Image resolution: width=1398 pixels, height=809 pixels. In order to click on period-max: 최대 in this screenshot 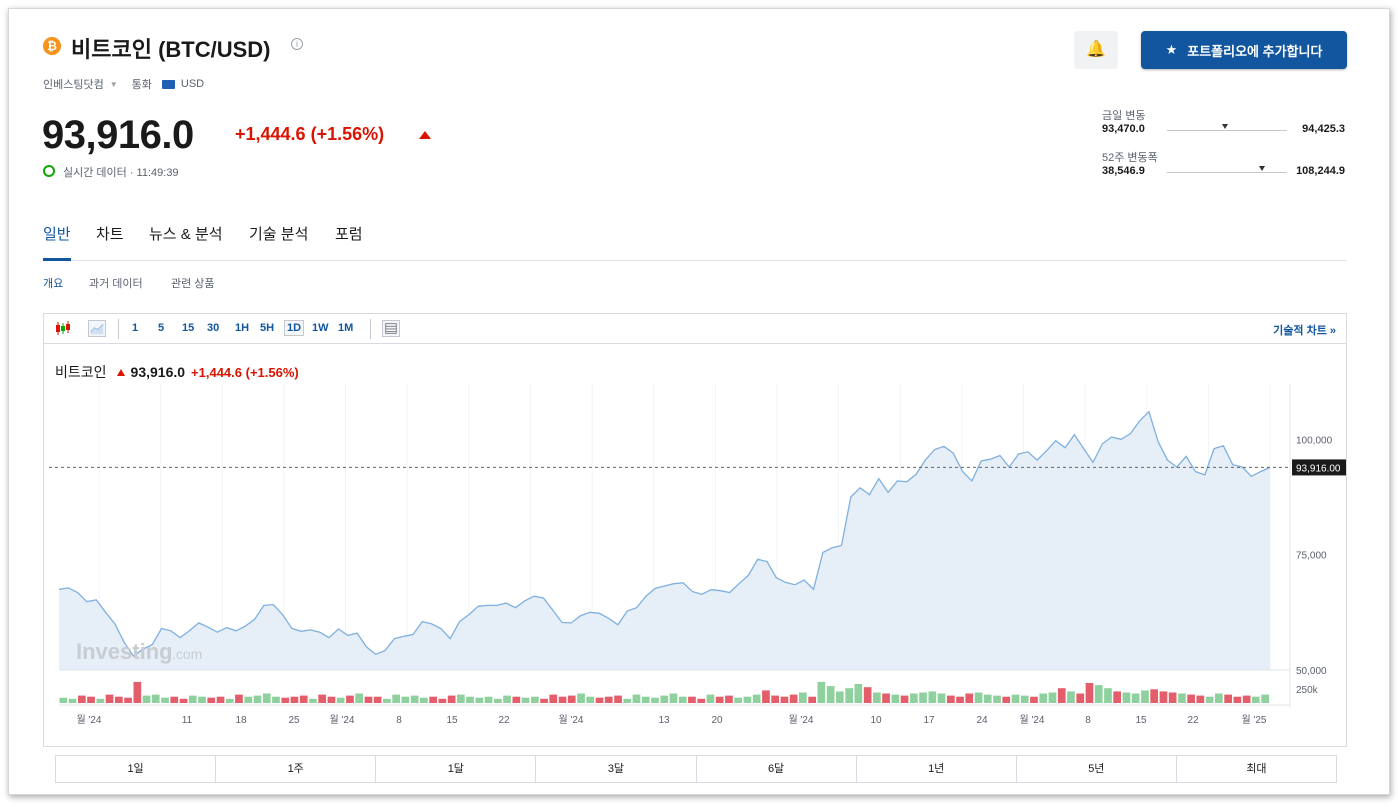, I will do `click(1256, 769)`.